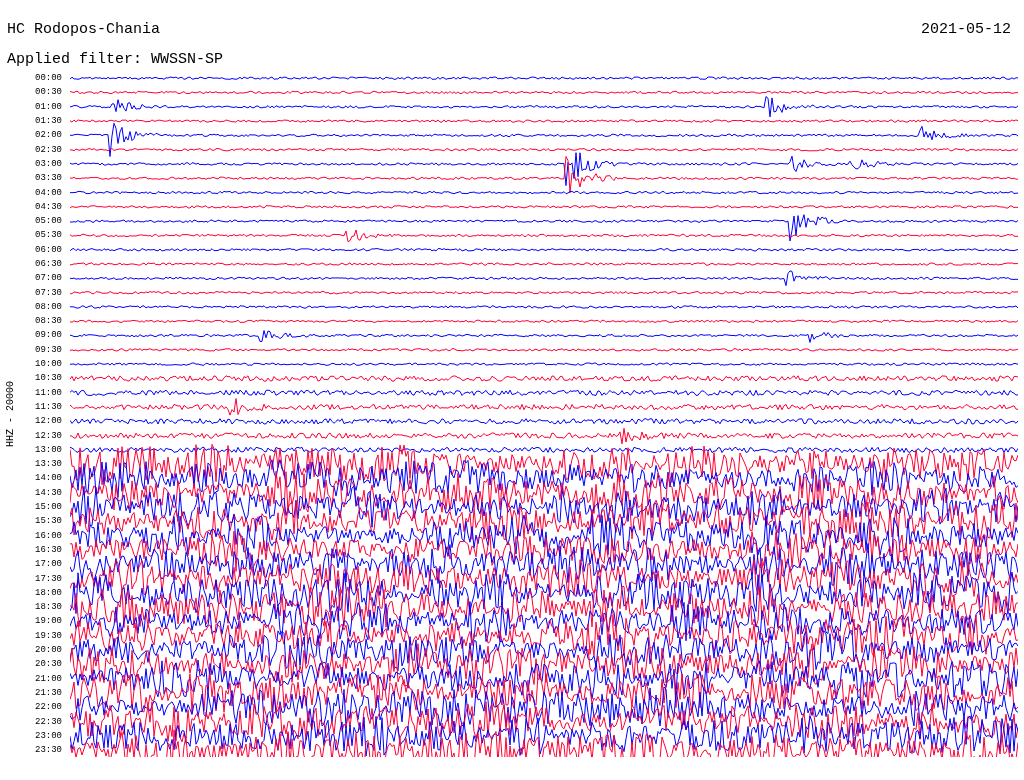 The width and height of the screenshot is (1024, 780). What do you see at coordinates (48, 549) in the screenshot?
I see `time-label: 16:30` at bounding box center [48, 549].